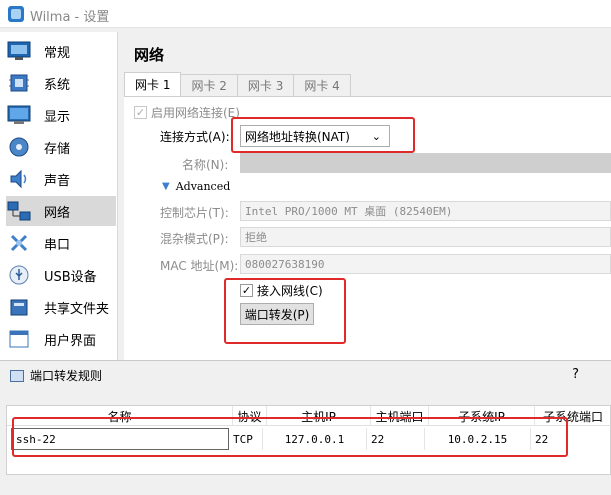 Image resolution: width=611 pixels, height=495 pixels. What do you see at coordinates (425, 211) in the screenshot?
I see `adapter-type-select: Intel PRO/1000 MT 桌面 (82540EM)` at bounding box center [425, 211].